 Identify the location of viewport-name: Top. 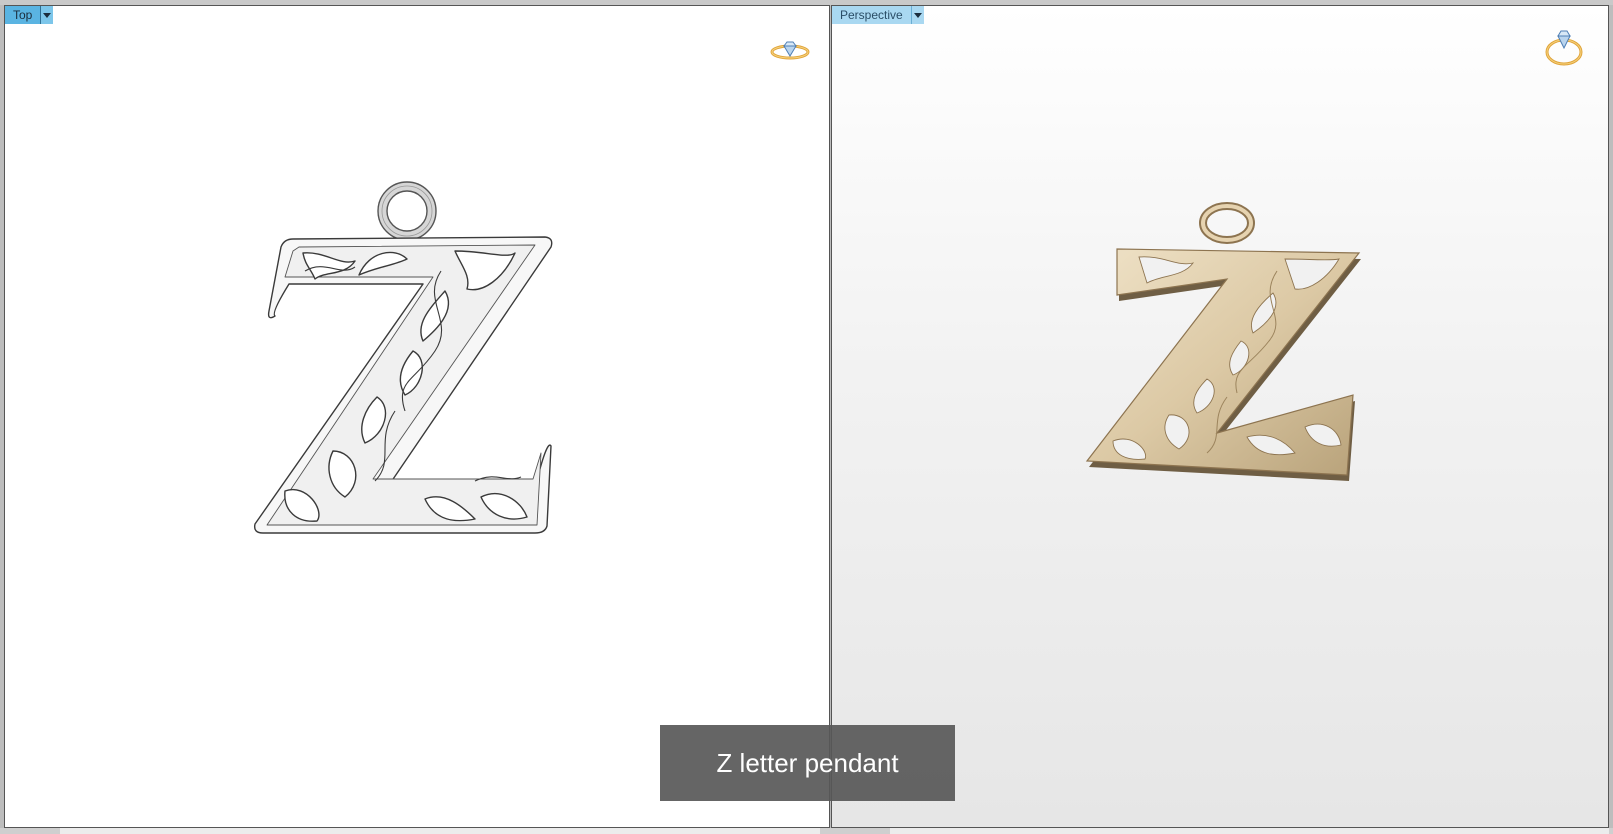
(23, 15).